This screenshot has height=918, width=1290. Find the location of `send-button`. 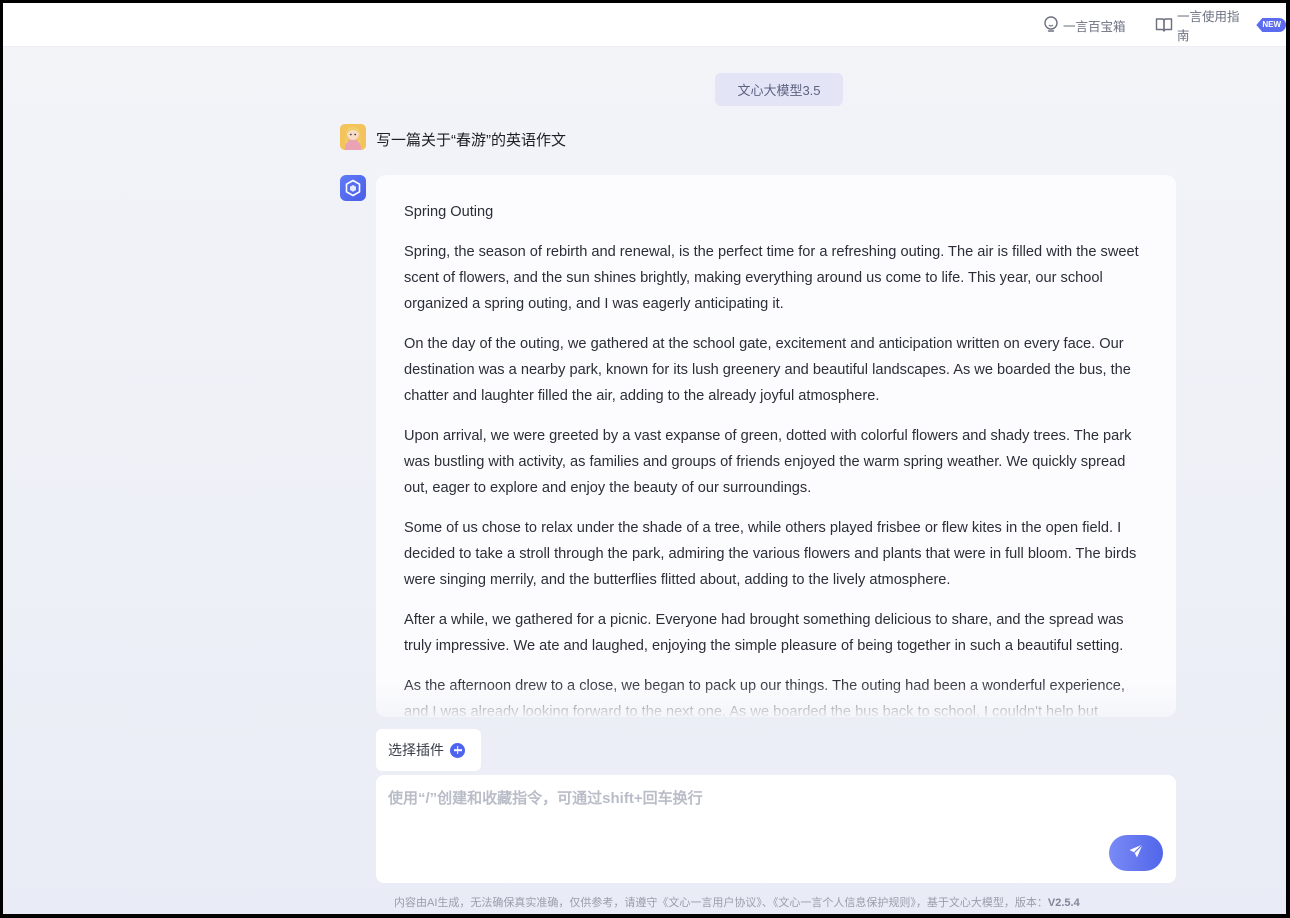

send-button is located at coordinates (1136, 853).